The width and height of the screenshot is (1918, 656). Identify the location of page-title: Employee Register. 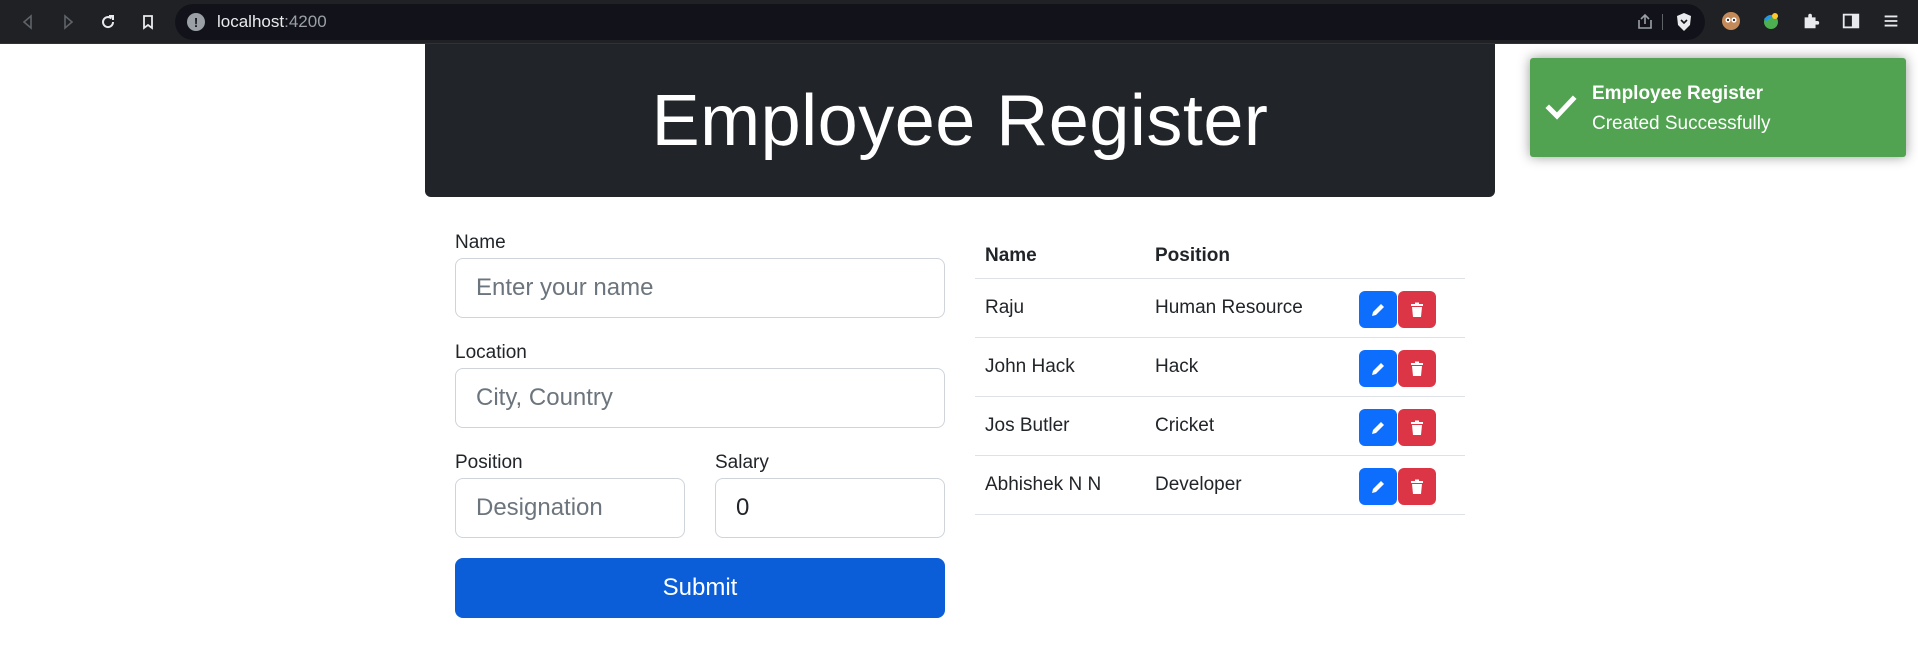
(960, 120).